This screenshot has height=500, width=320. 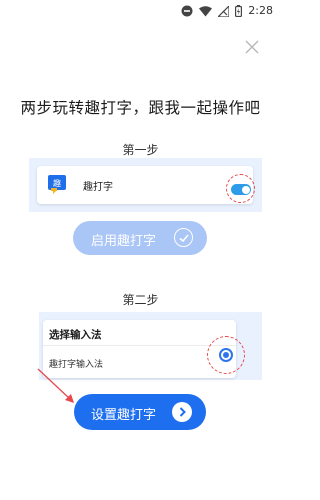 I want to click on status-icons: 2:28, so click(x=227, y=11).